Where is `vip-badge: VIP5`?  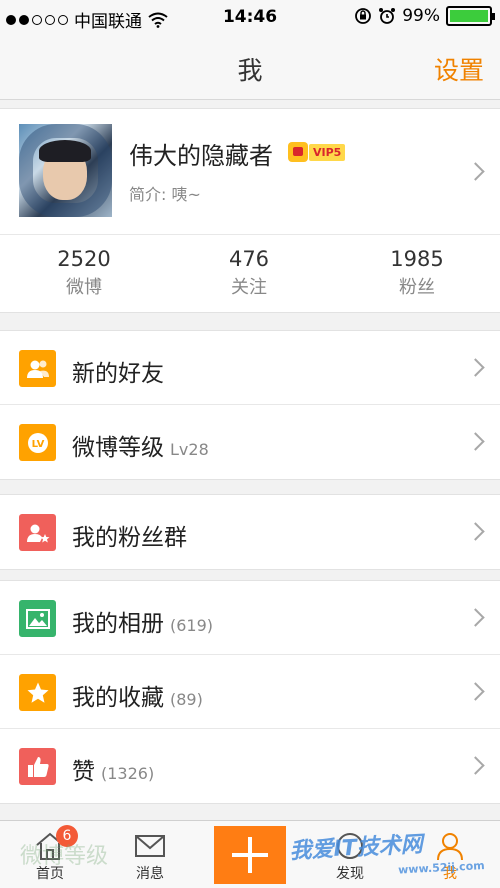 vip-badge: VIP5 is located at coordinates (317, 152).